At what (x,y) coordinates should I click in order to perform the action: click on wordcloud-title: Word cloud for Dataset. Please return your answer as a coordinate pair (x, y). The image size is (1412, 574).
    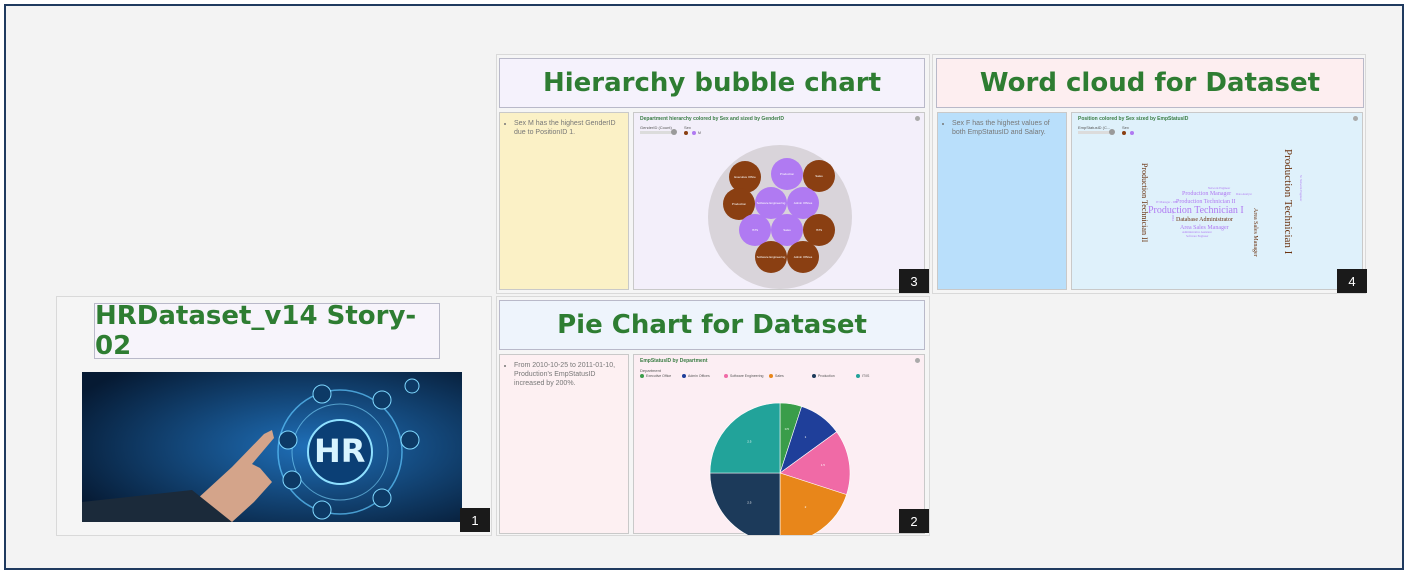
    Looking at the image, I should click on (1150, 83).